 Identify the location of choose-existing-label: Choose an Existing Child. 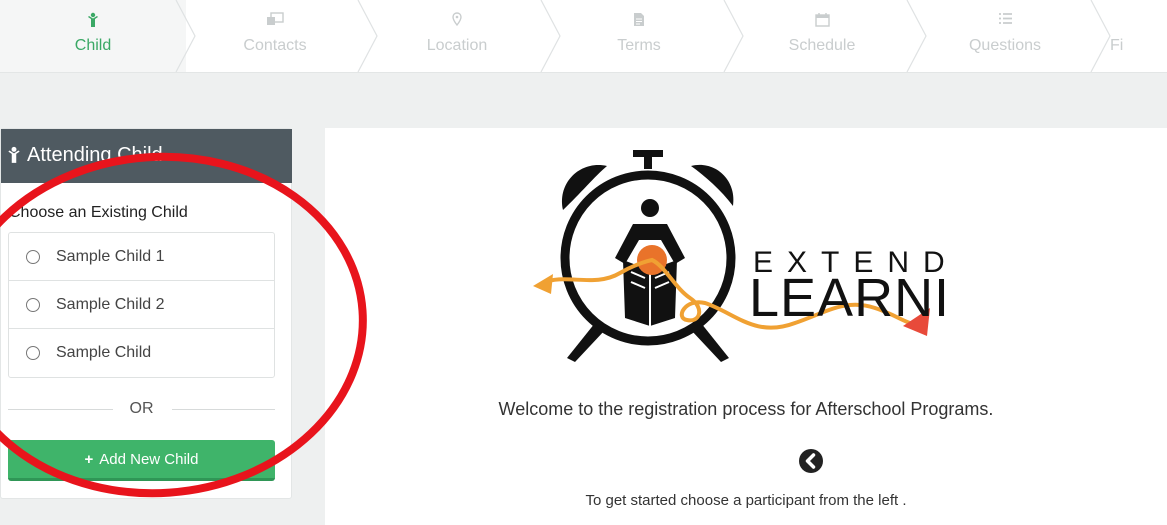
(98, 212).